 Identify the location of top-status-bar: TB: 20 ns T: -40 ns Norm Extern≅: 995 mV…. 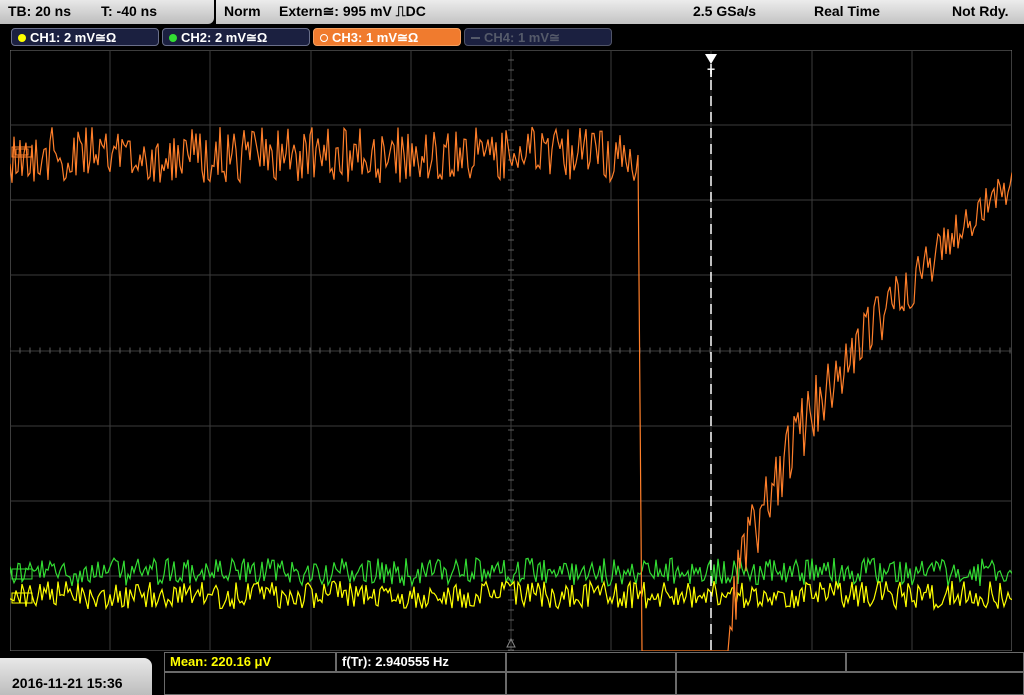
(512, 12).